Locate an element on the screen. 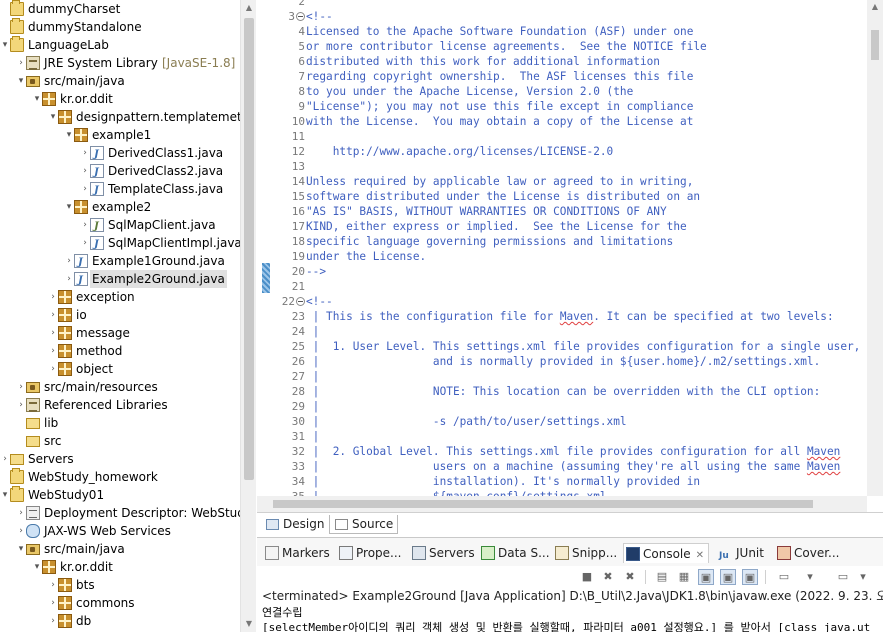  tree-item: › src/main/resources is located at coordinates (120, 387).